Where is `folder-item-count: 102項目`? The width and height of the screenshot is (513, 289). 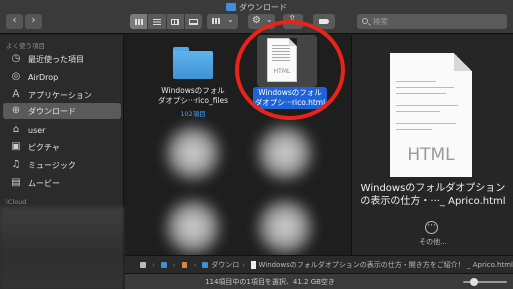
folder-item-count: 102項目 is located at coordinates (193, 114).